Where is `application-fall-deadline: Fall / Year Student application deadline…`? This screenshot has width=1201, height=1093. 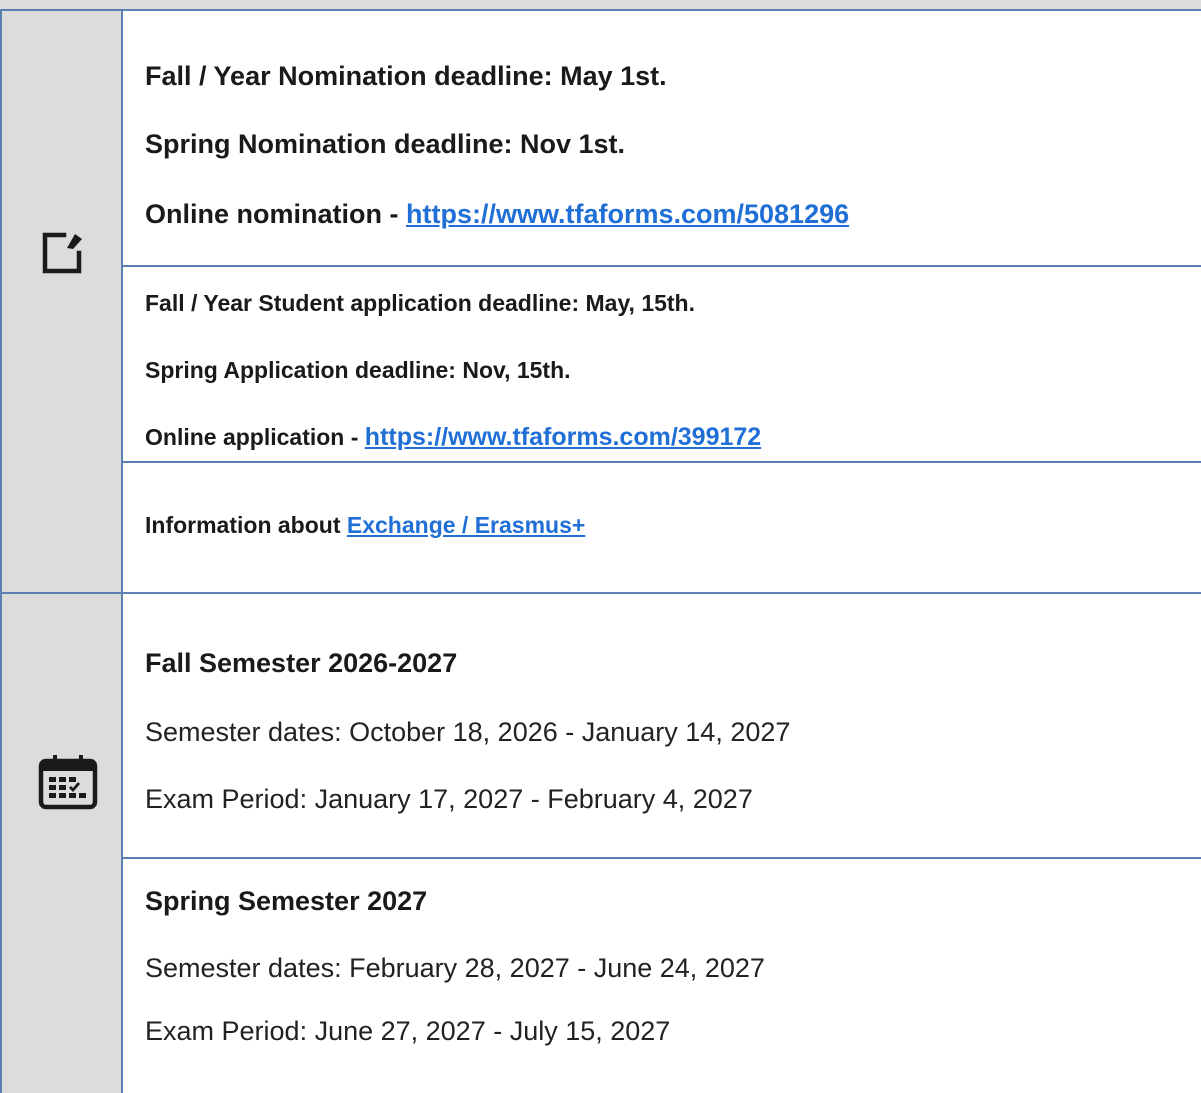 application-fall-deadline: Fall / Year Student application deadline… is located at coordinates (420, 303).